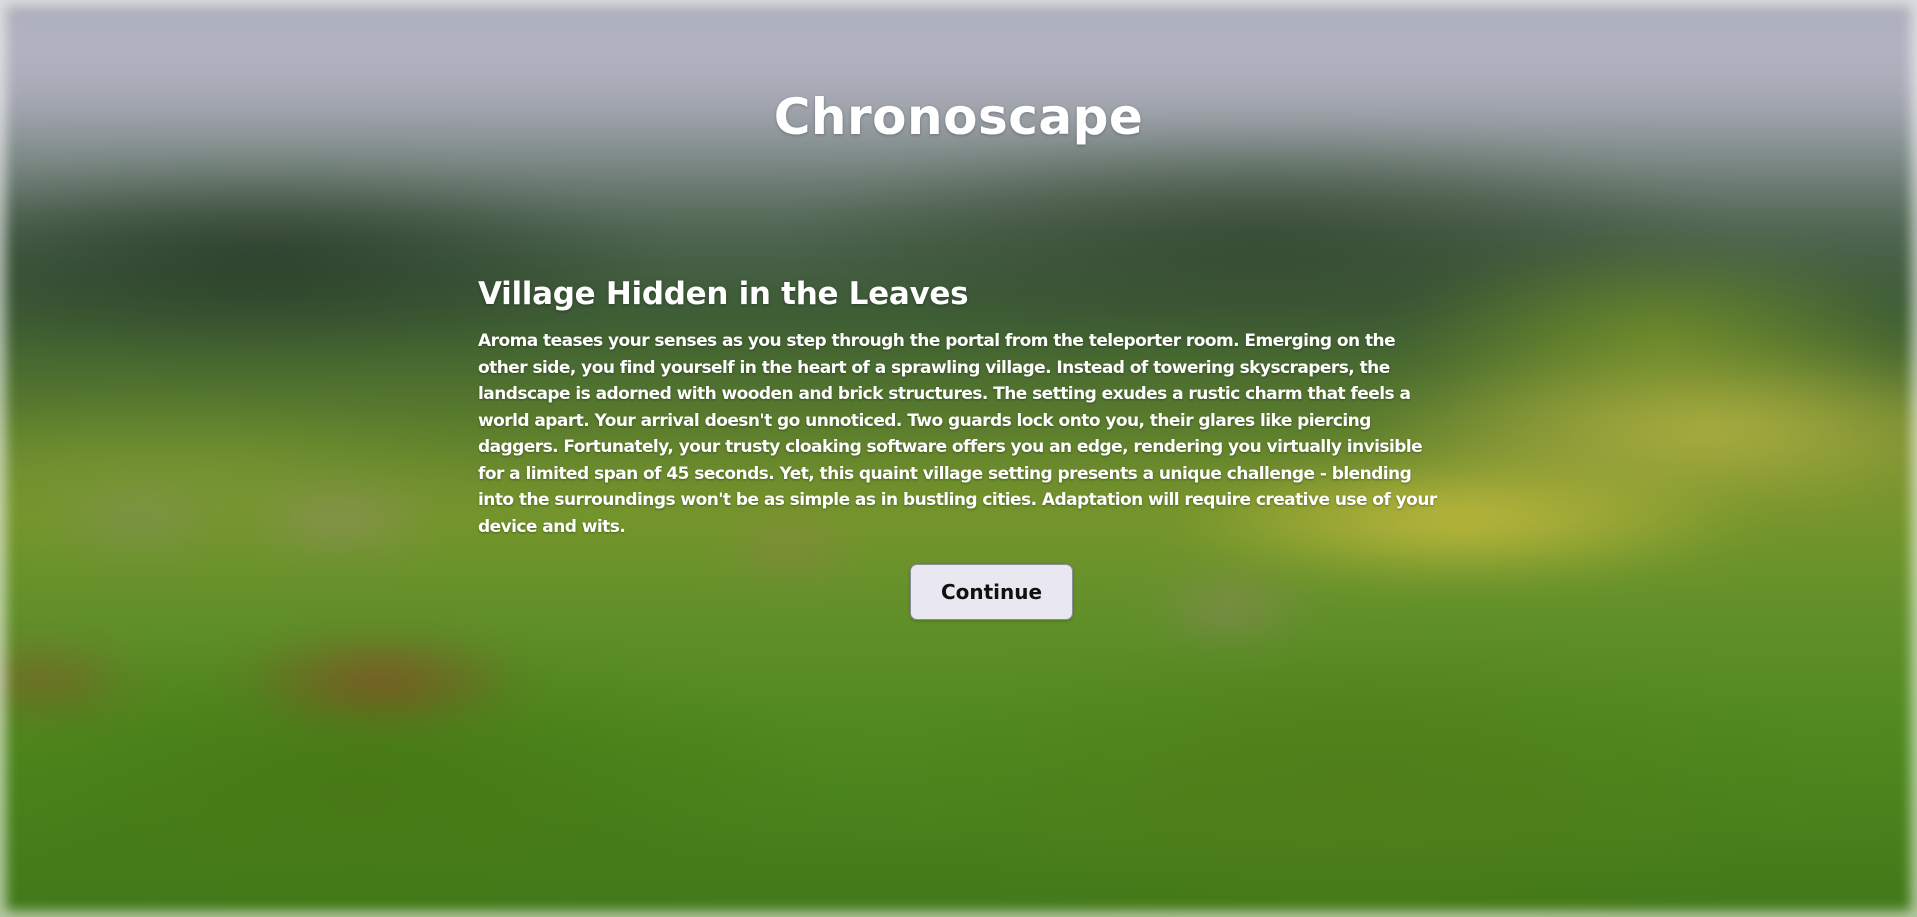 Image resolution: width=1917 pixels, height=917 pixels. I want to click on scene-heading: Village Hidden in the Leaves, so click(723, 294).